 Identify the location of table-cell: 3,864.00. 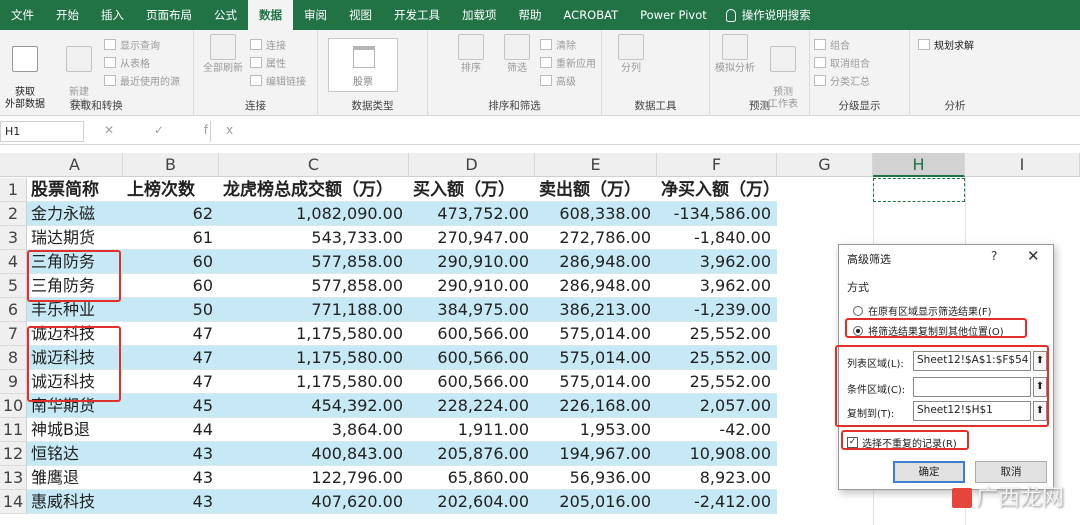
(314, 430).